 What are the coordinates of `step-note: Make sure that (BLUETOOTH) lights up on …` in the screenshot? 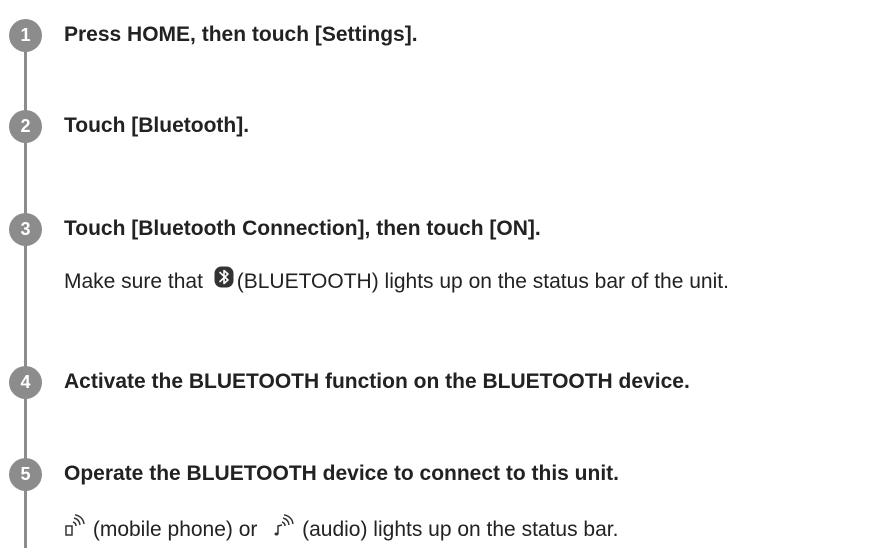 It's located at (396, 281).